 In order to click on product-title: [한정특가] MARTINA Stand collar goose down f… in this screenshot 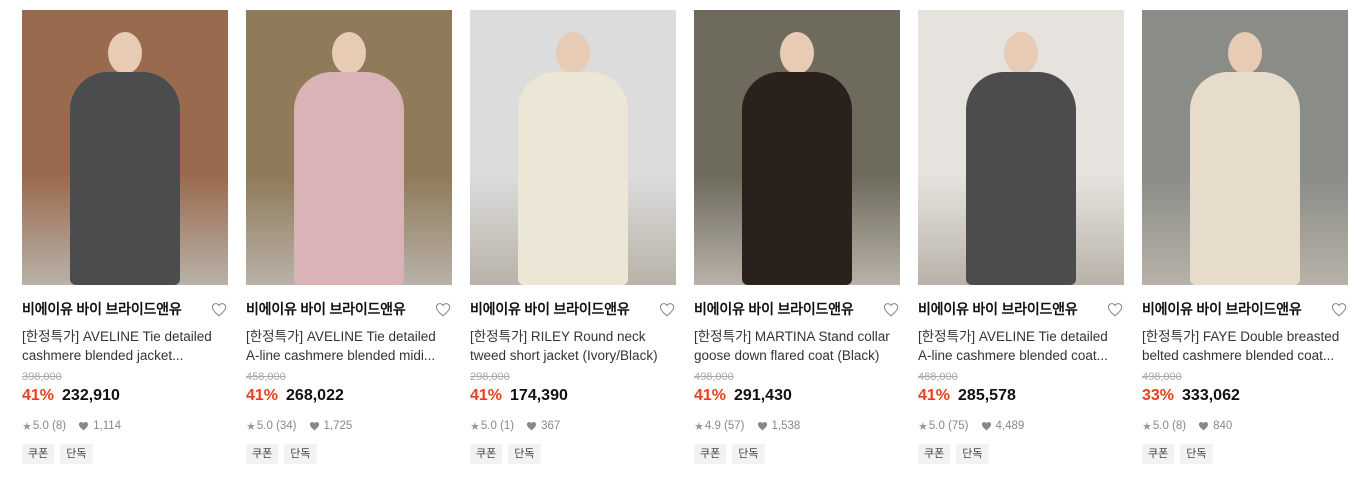, I will do `click(797, 346)`.